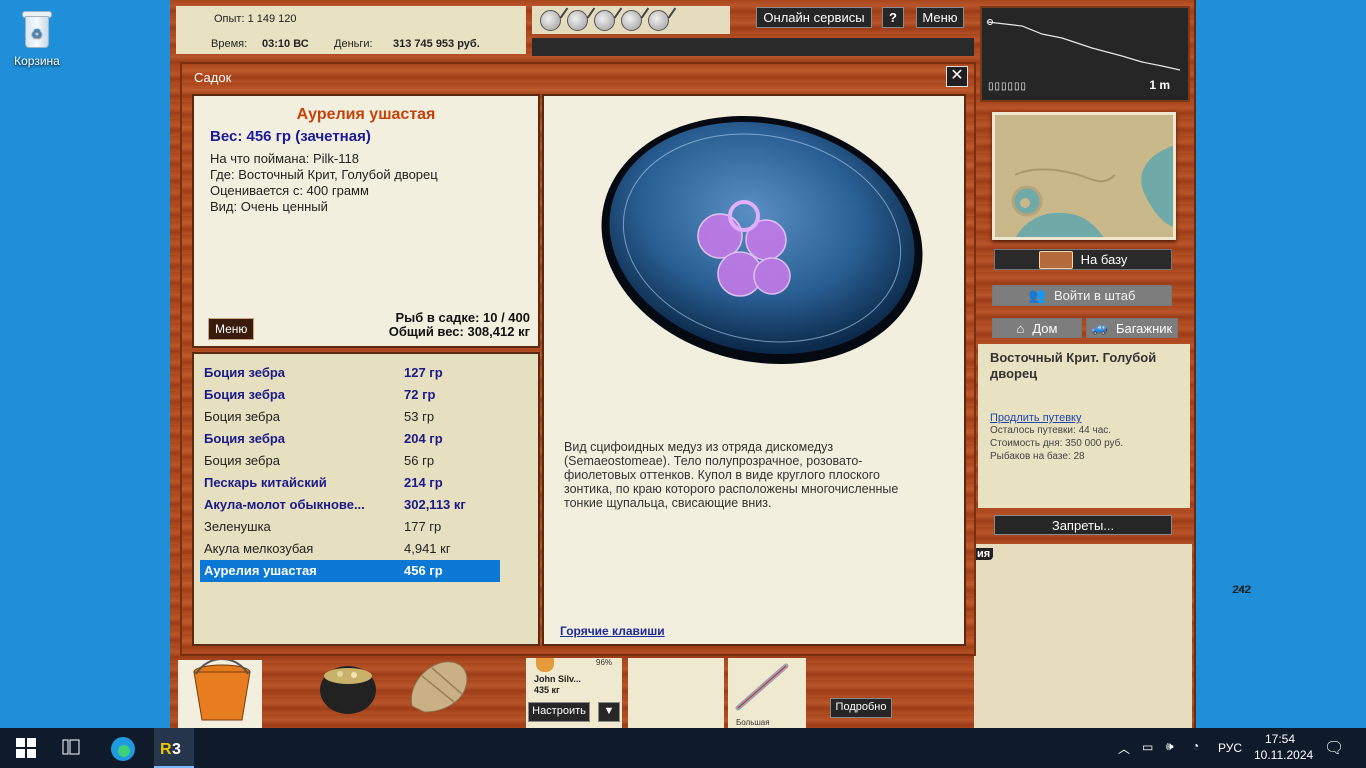  What do you see at coordinates (229, 44) in the screenshot?
I see `time-label: Время:` at bounding box center [229, 44].